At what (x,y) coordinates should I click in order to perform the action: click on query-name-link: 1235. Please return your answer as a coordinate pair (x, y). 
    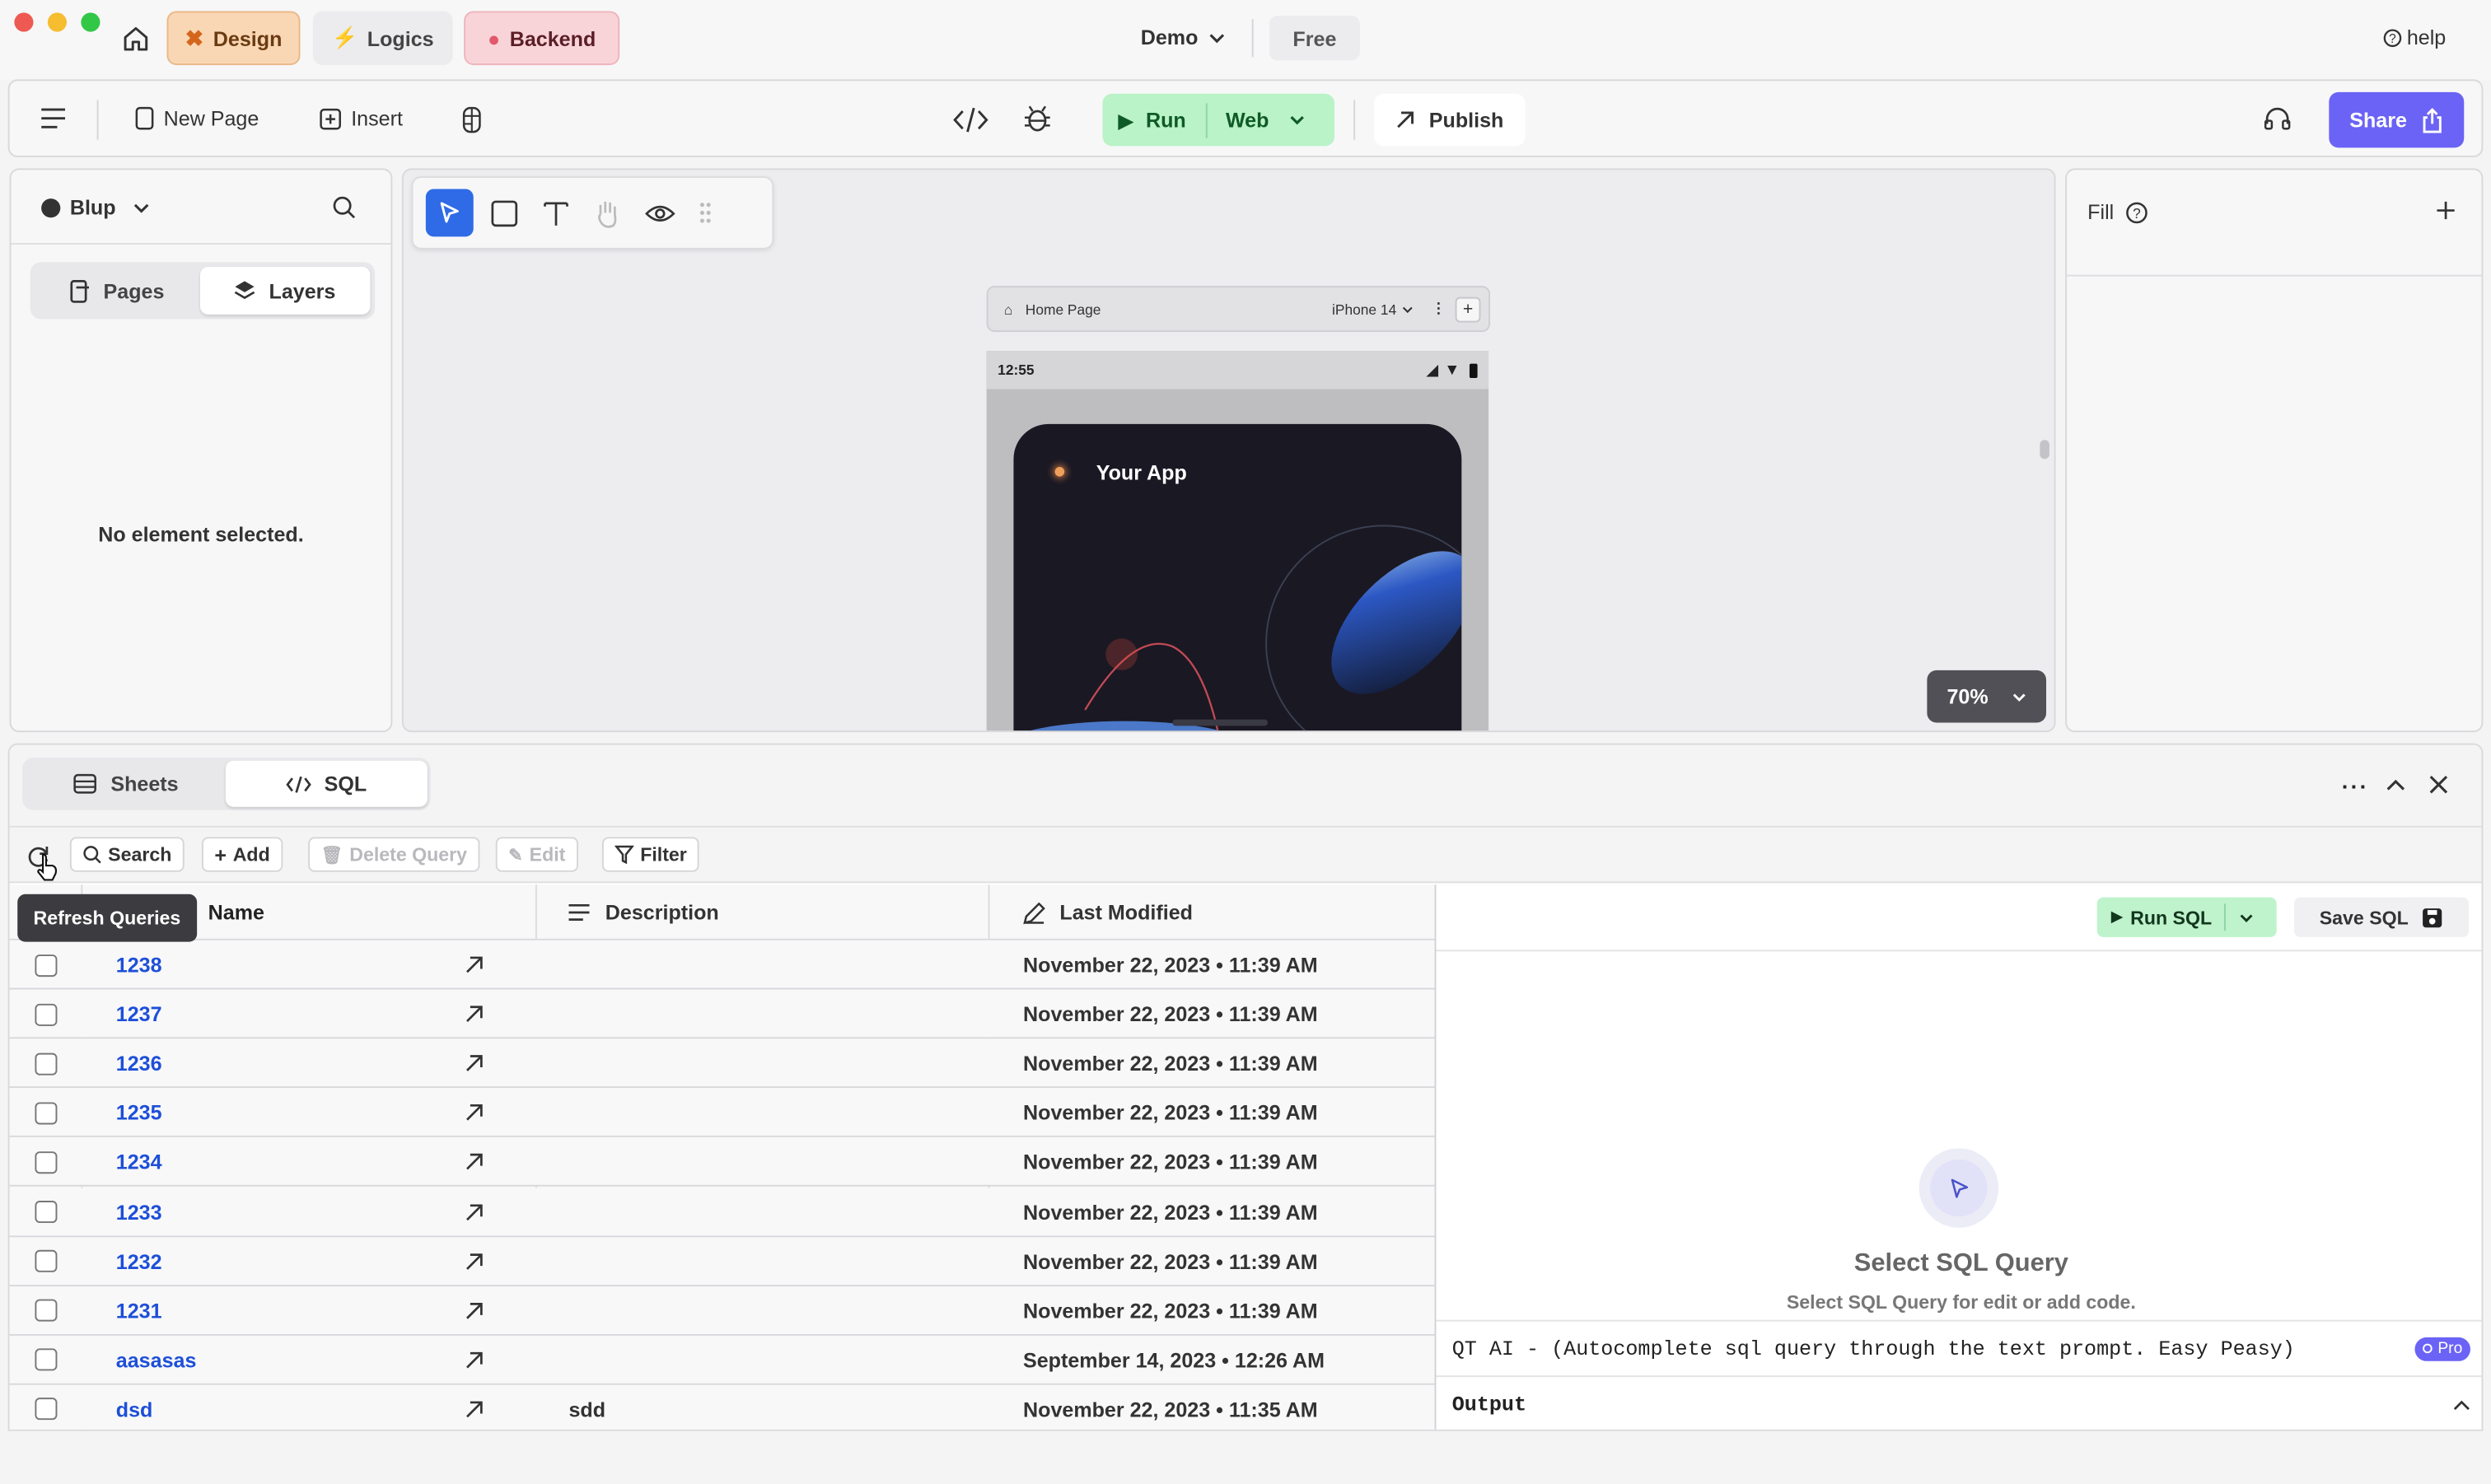
    Looking at the image, I should click on (139, 1113).